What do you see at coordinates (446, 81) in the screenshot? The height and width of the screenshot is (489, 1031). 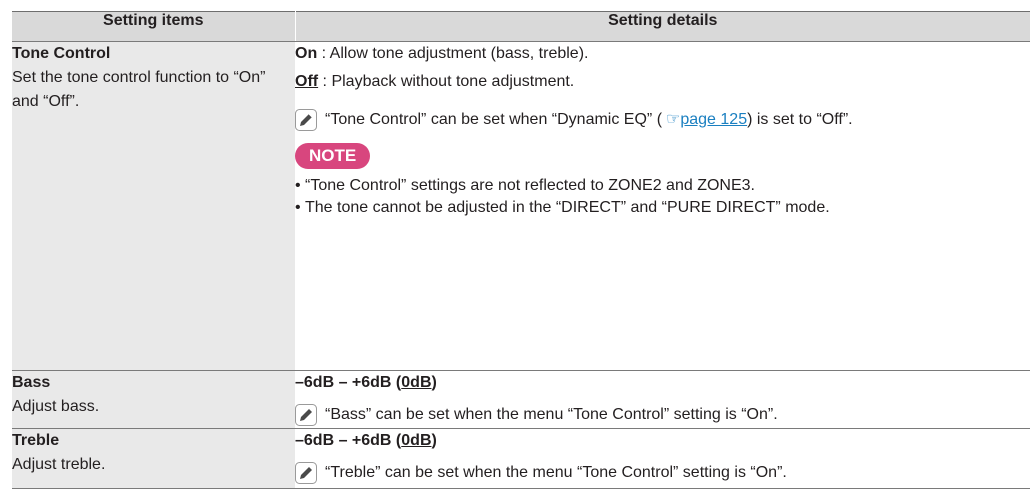 I see `option-text: : Playback without tone adjustment.` at bounding box center [446, 81].